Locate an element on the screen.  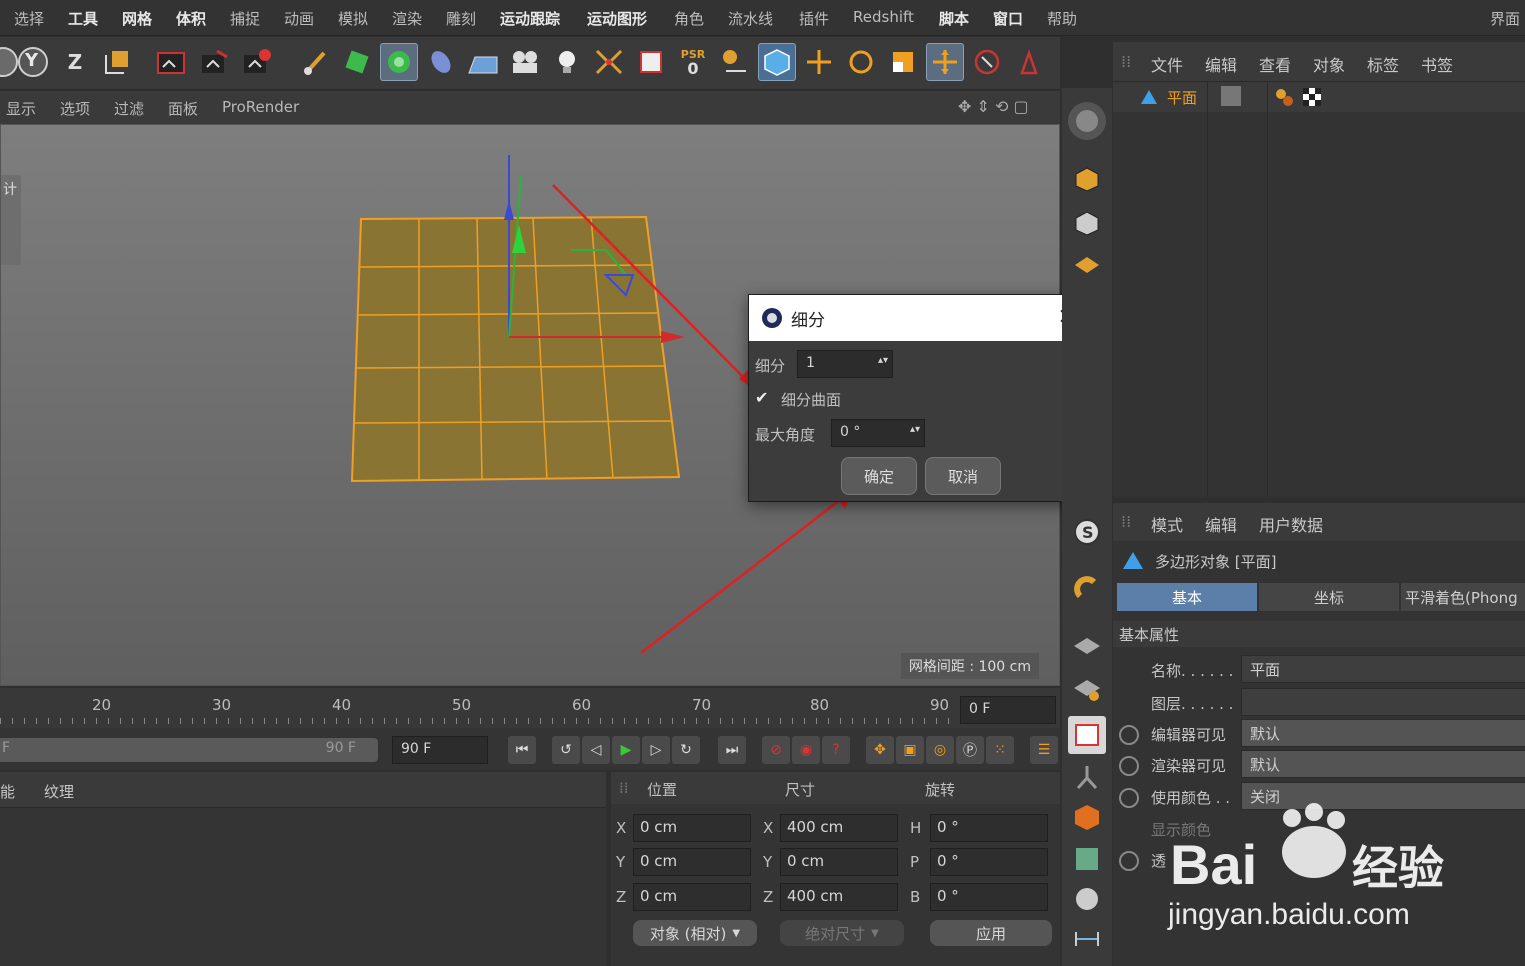
menu-mesh: 网格 is located at coordinates (137, 18).